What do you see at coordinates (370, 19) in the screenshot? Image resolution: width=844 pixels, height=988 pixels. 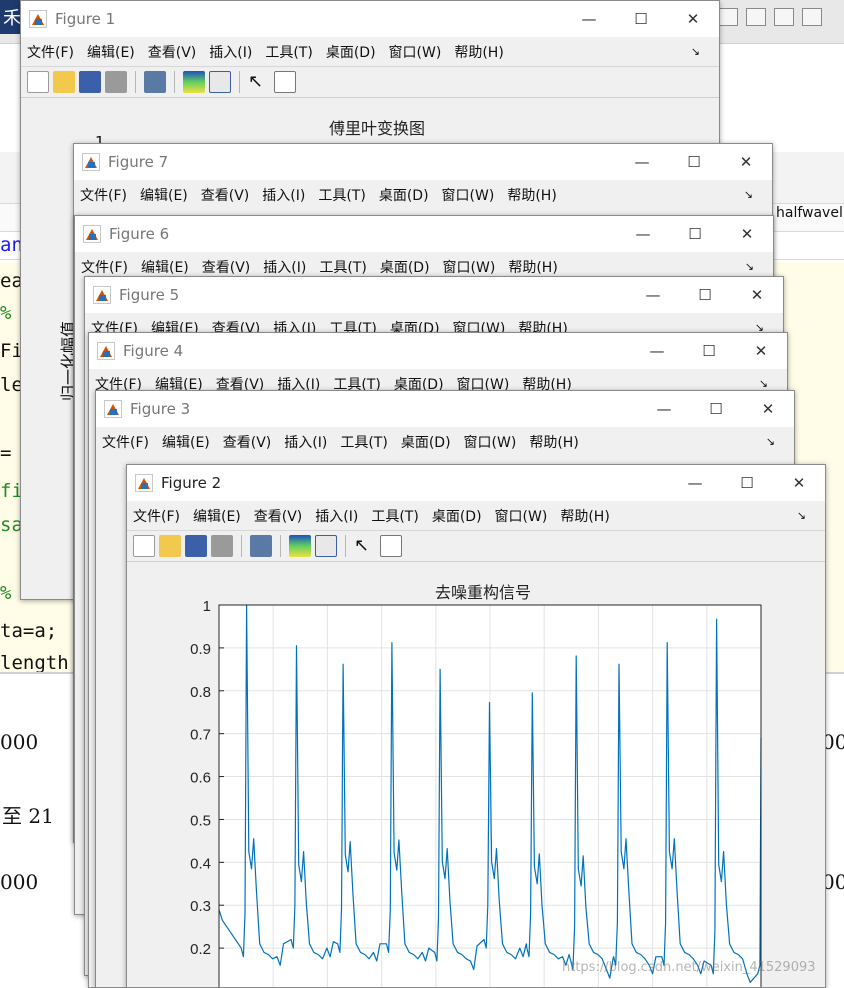 I see `figure-titlebar: Figure 1 — ☐ ✕` at bounding box center [370, 19].